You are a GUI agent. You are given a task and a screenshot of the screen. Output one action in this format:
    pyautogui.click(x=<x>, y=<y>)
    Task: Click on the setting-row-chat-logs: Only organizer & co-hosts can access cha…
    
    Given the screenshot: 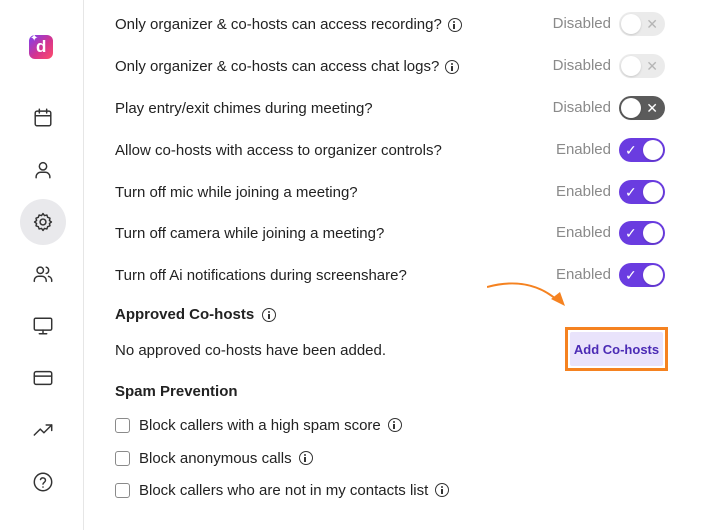 What is the action you would take?
    pyautogui.click(x=391, y=67)
    